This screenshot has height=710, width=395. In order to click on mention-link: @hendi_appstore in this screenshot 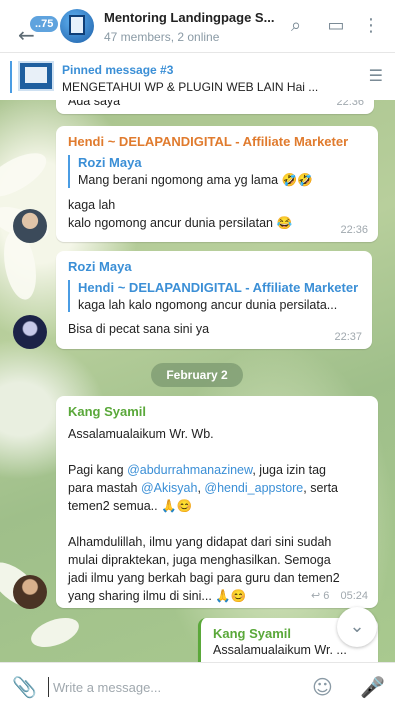, I will do `click(253, 488)`.